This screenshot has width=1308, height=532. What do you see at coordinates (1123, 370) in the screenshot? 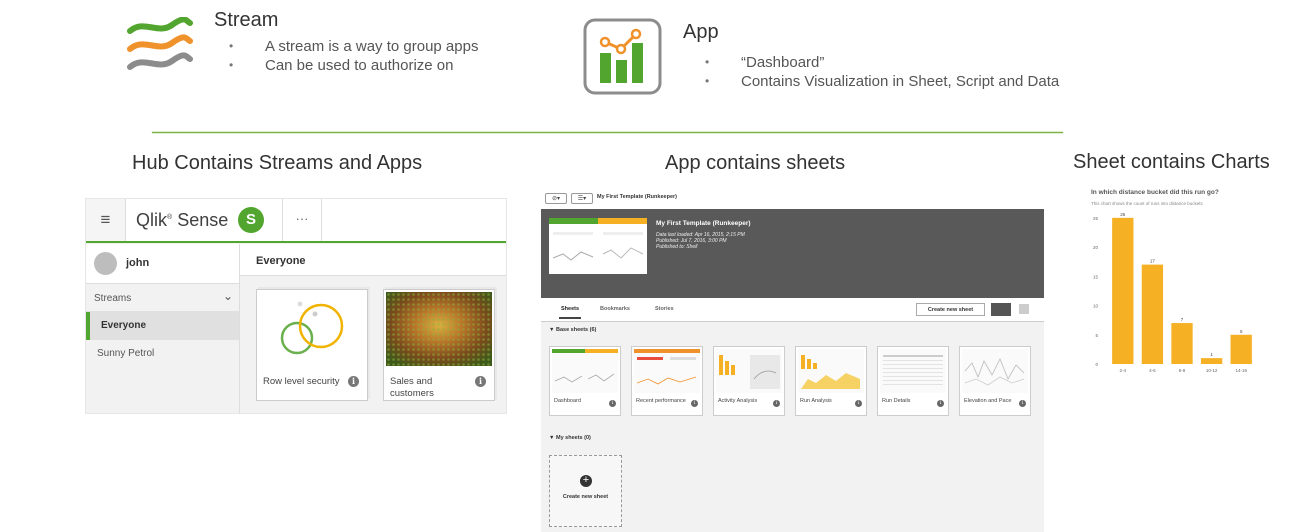
I see `x-tick-label: 2-4` at bounding box center [1123, 370].